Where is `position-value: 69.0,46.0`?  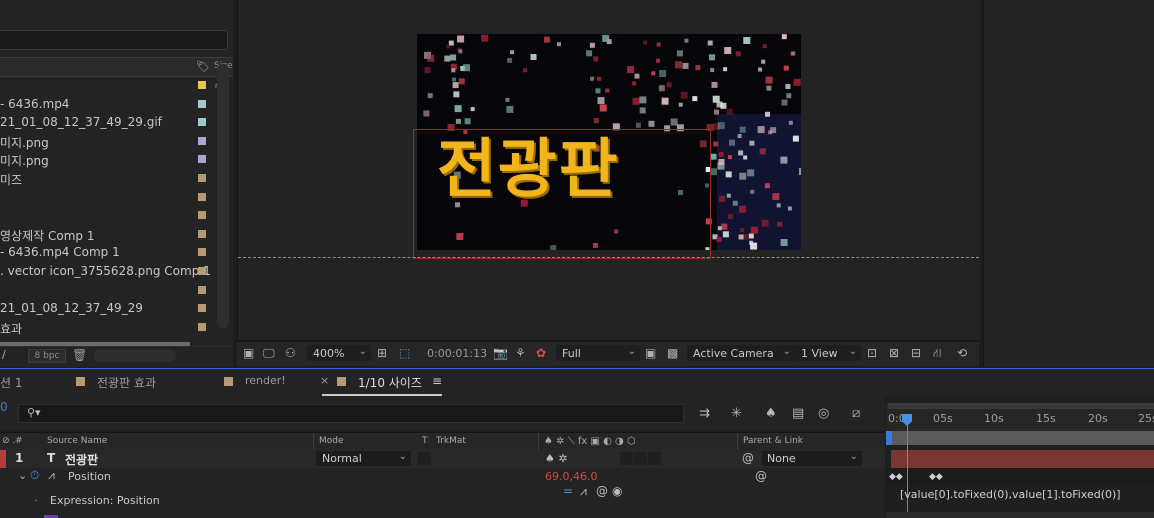
position-value: 69.0,46.0 is located at coordinates (571, 476).